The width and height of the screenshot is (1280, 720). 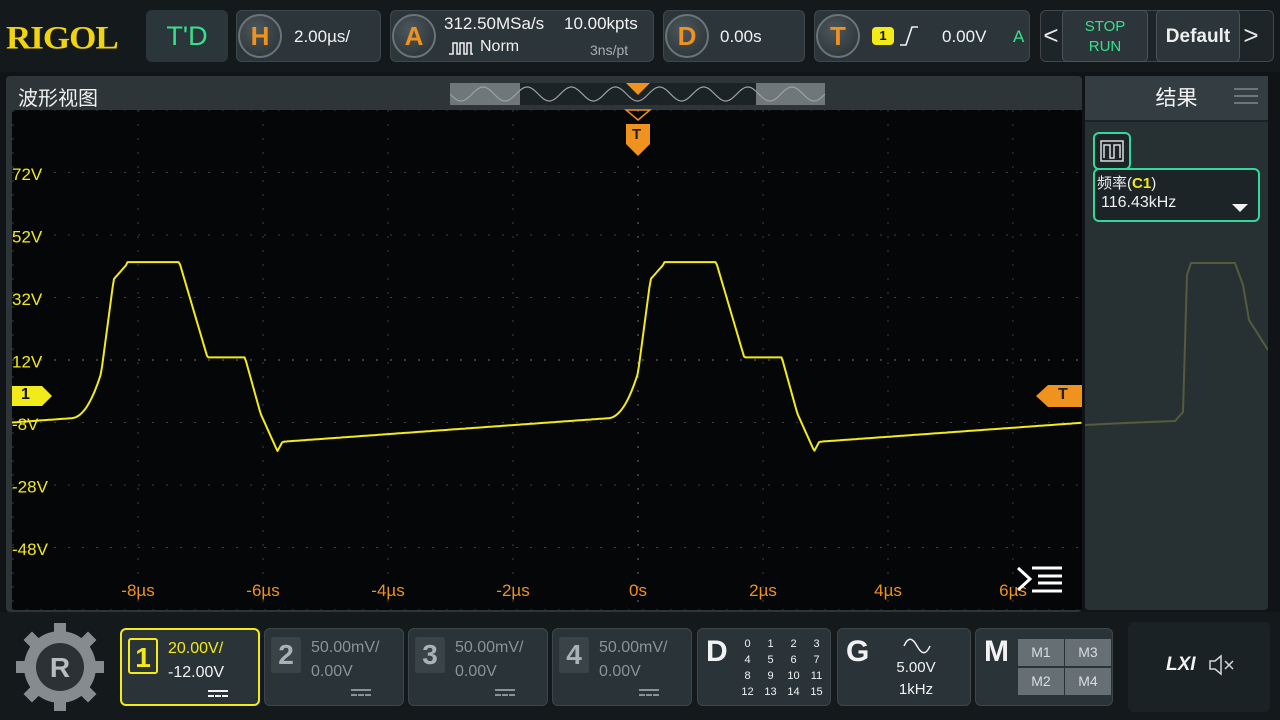 I want to click on default-setup-button: Default, so click(x=1198, y=36).